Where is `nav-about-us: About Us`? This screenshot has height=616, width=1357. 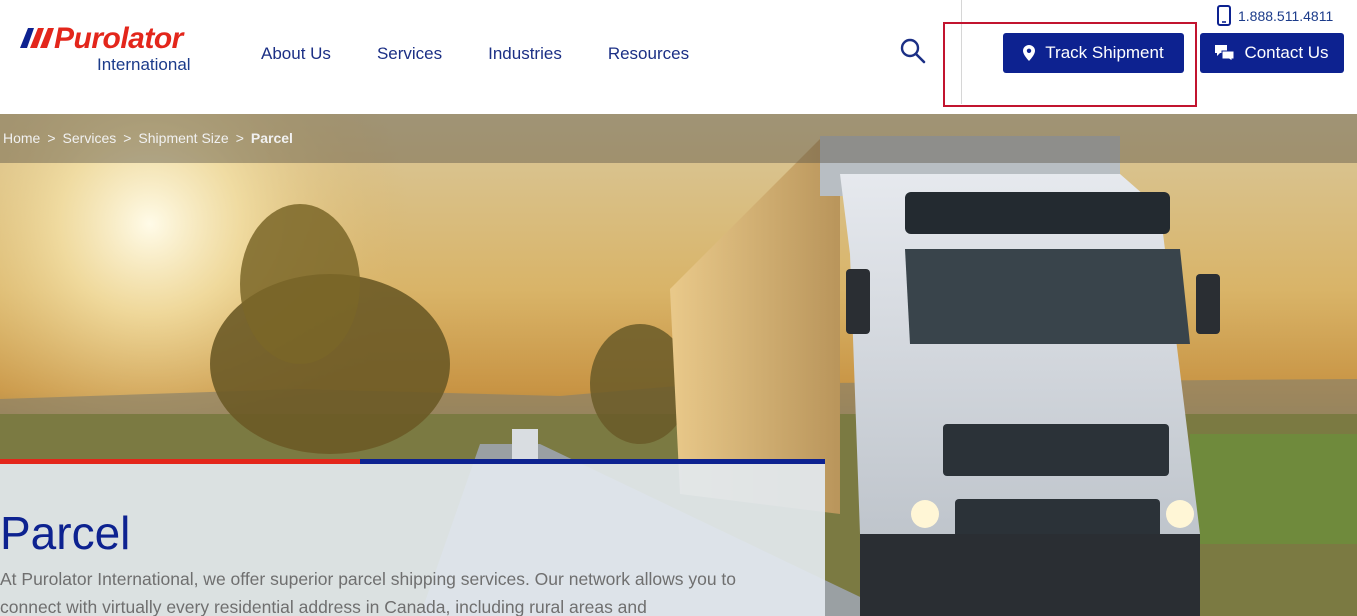
nav-about-us: About Us is located at coordinates (296, 54).